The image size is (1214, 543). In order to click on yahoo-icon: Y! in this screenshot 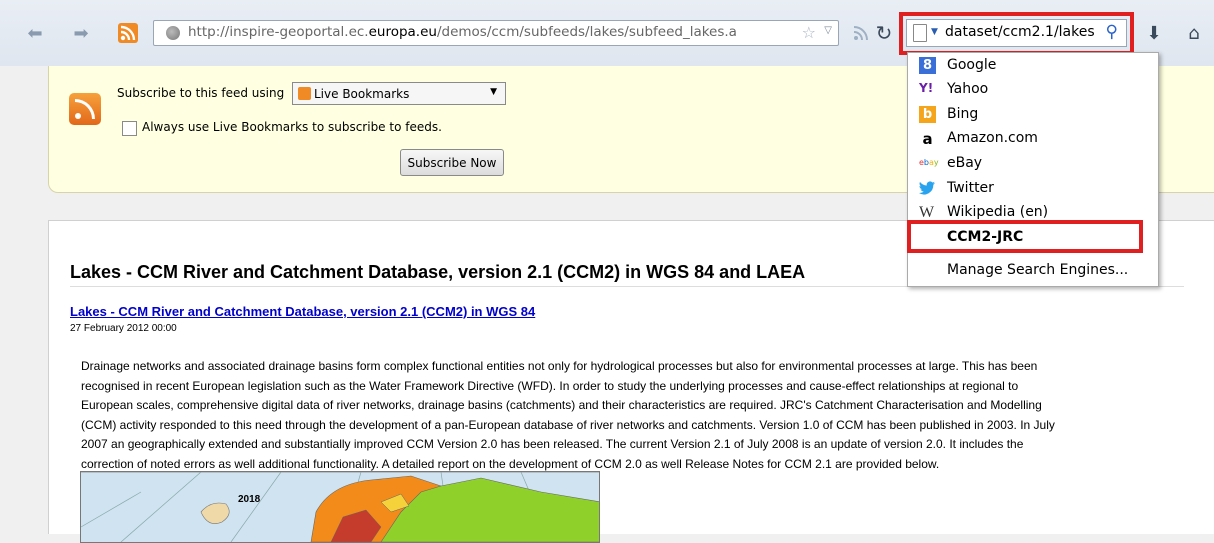, I will do `click(926, 88)`.